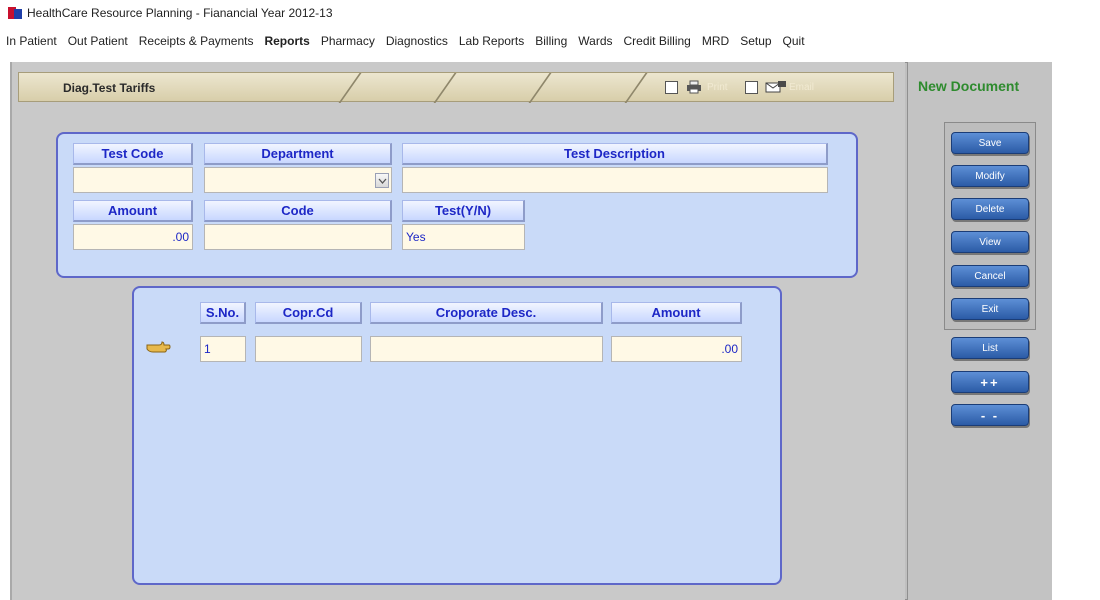 The image size is (1100, 600). I want to click on pointing-hand-icon, so click(158, 348).